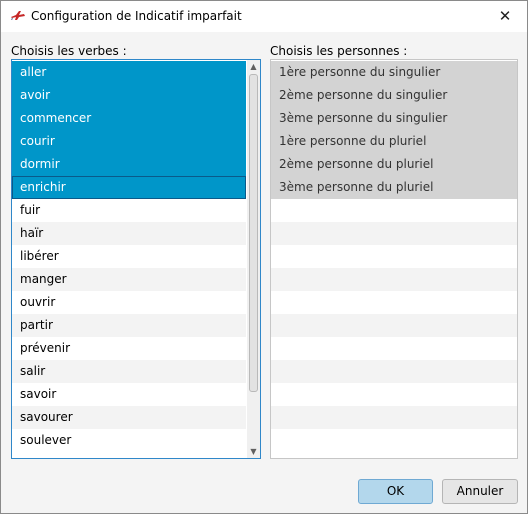 This screenshot has height=514, width=528. Describe the element at coordinates (136, 16) in the screenshot. I see `window-title: Configuration de Indicatif imparfait` at that location.